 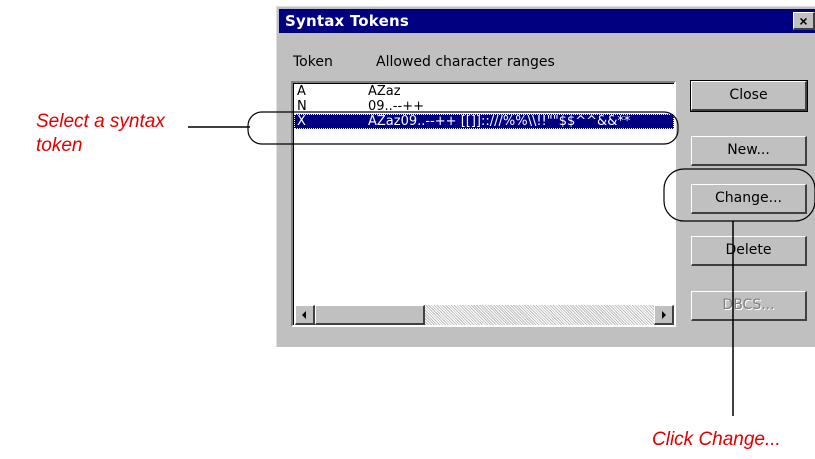 I want to click on change-button-highlight, so click(x=739, y=195).